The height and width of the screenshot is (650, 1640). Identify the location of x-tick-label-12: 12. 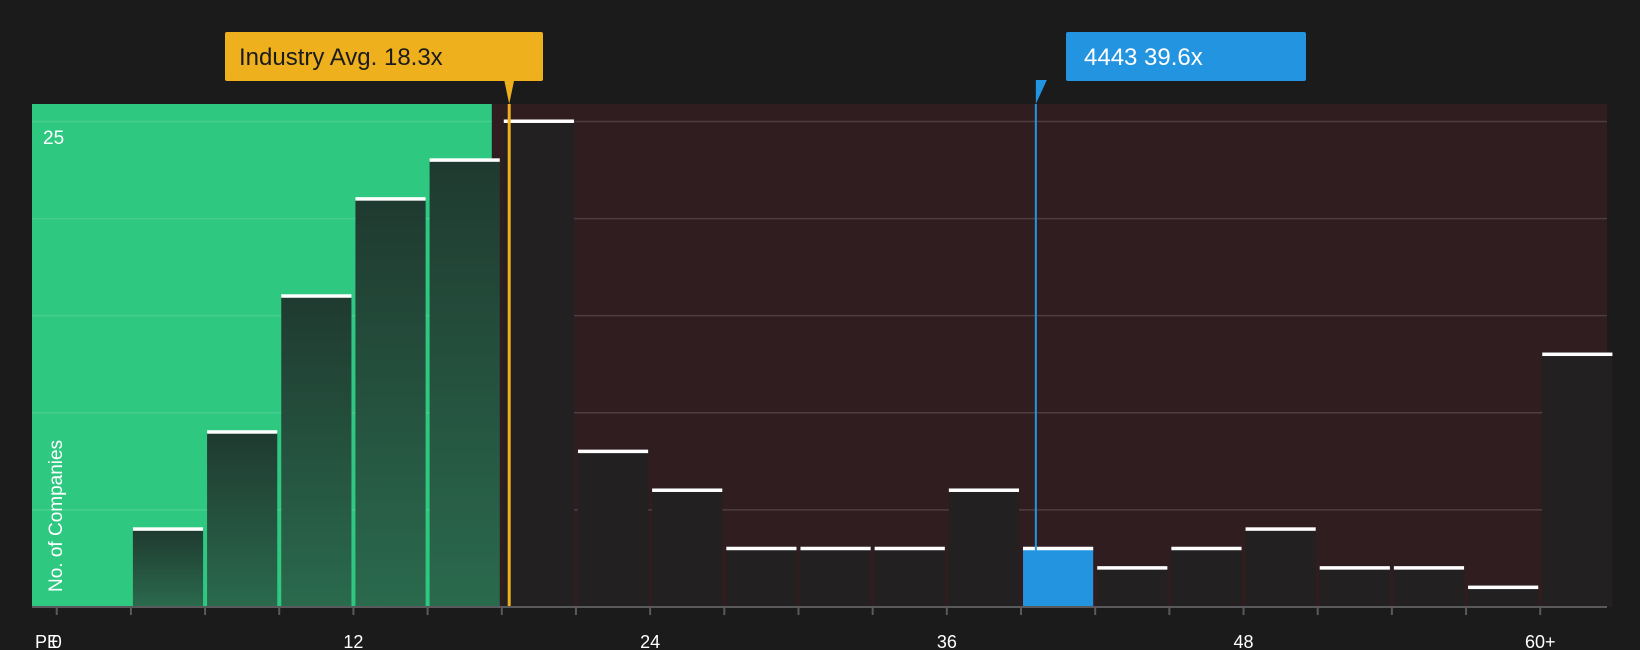
(353, 641).